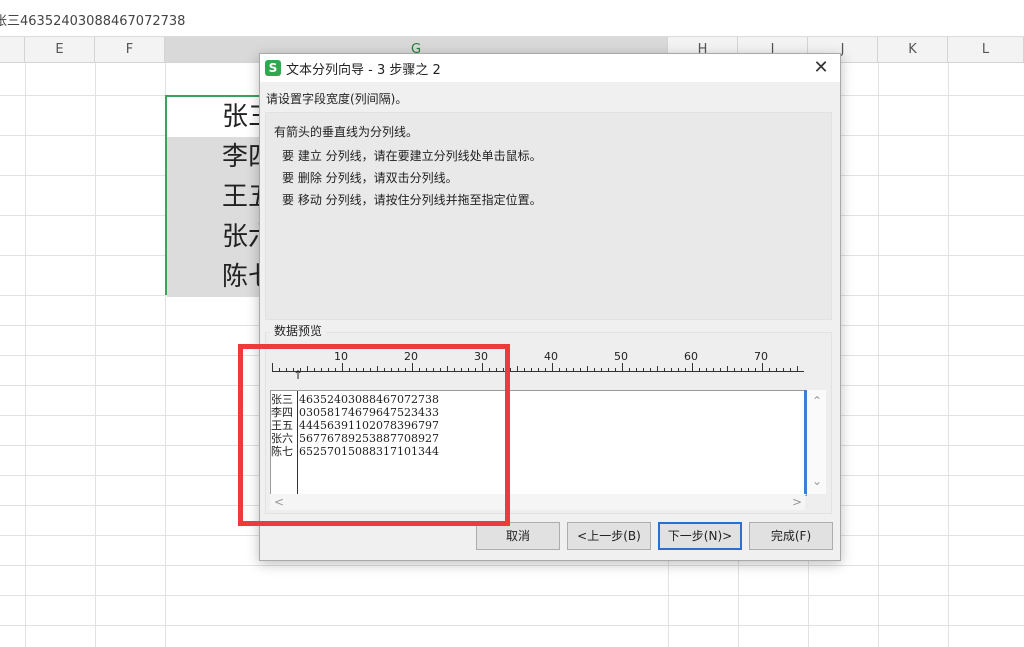 Image resolution: width=1024 pixels, height=647 pixels. I want to click on scroll-up-icon: ⌃, so click(817, 401).